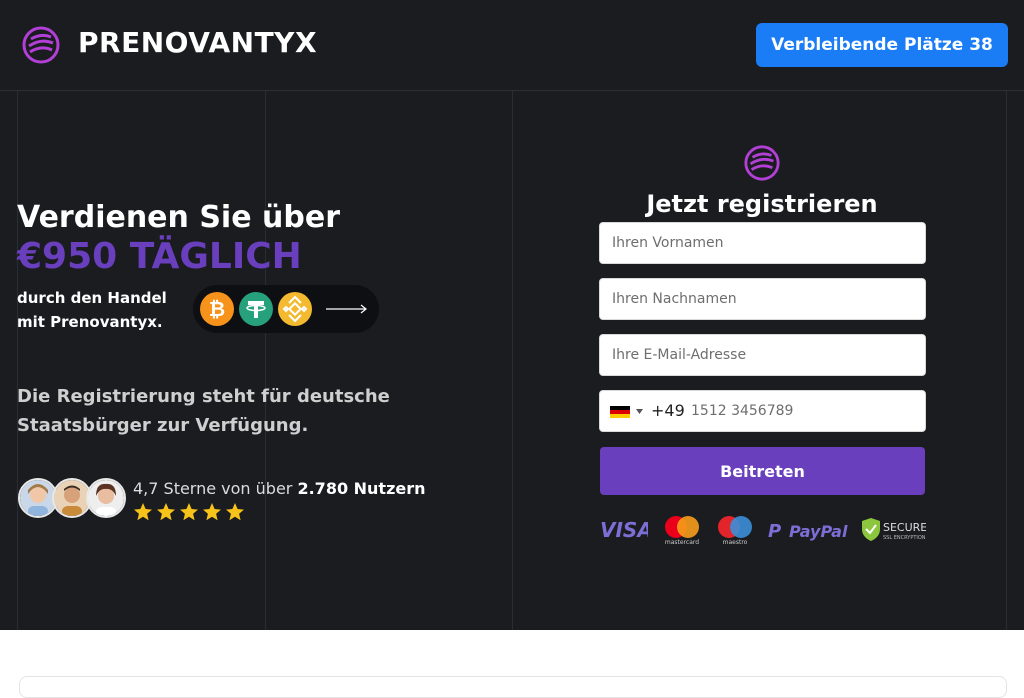 This screenshot has width=1024, height=698. I want to click on rating-count: 2.780 Nutzern, so click(361, 488).